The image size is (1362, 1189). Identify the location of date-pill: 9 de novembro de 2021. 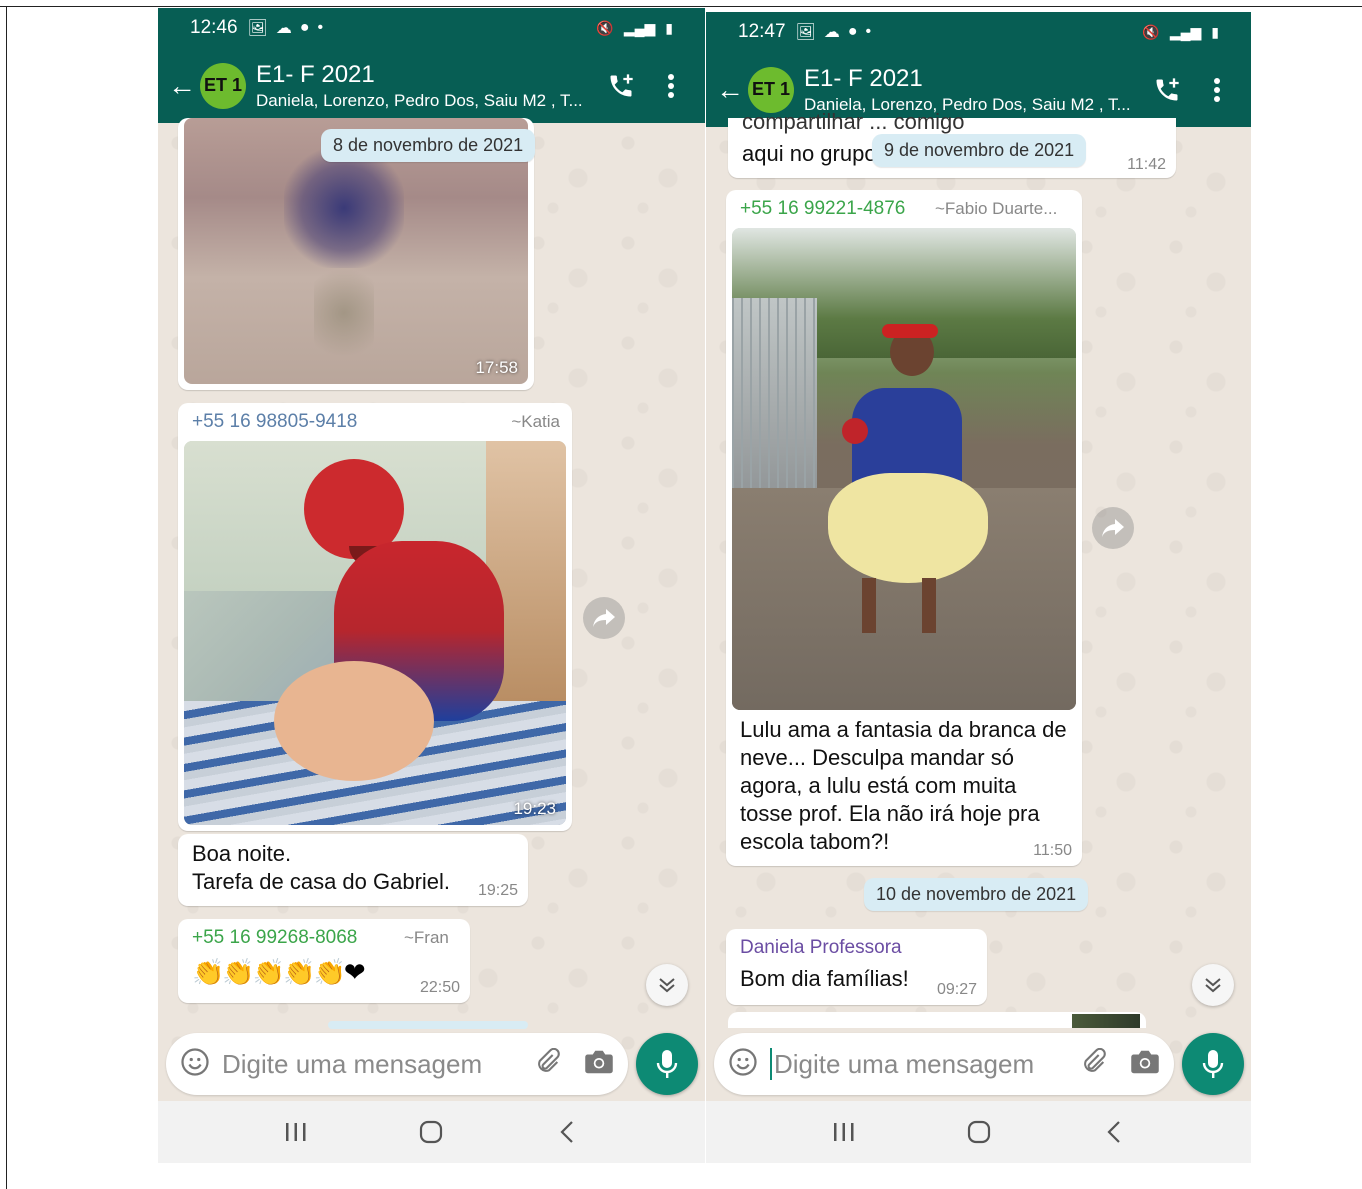
(979, 150).